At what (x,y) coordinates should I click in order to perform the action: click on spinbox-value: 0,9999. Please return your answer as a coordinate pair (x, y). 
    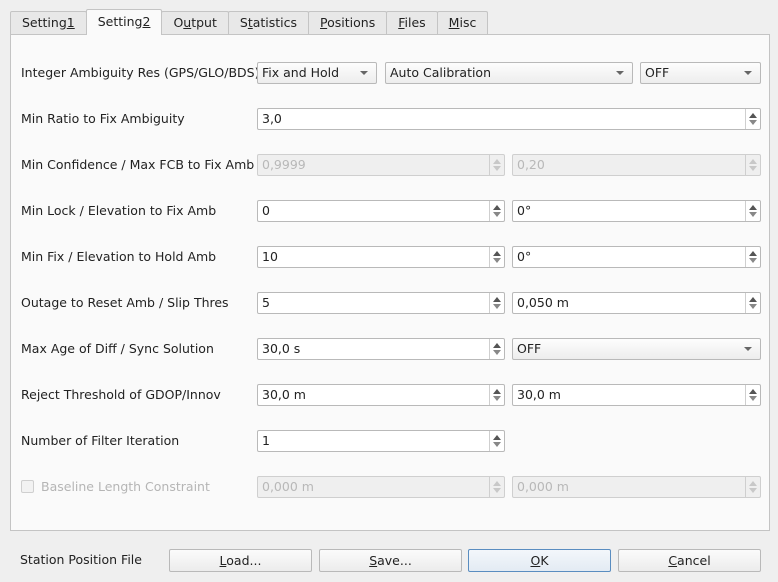
    Looking at the image, I should click on (284, 164).